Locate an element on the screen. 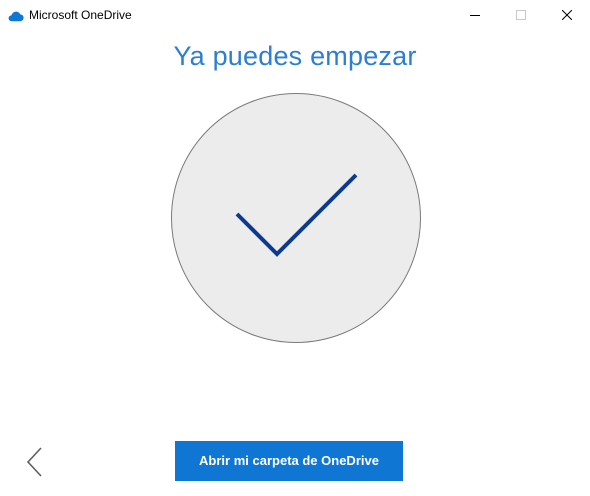 Image resolution: width=590 pixels, height=496 pixels. page-heading: Ya puedes empezar is located at coordinates (295, 56).